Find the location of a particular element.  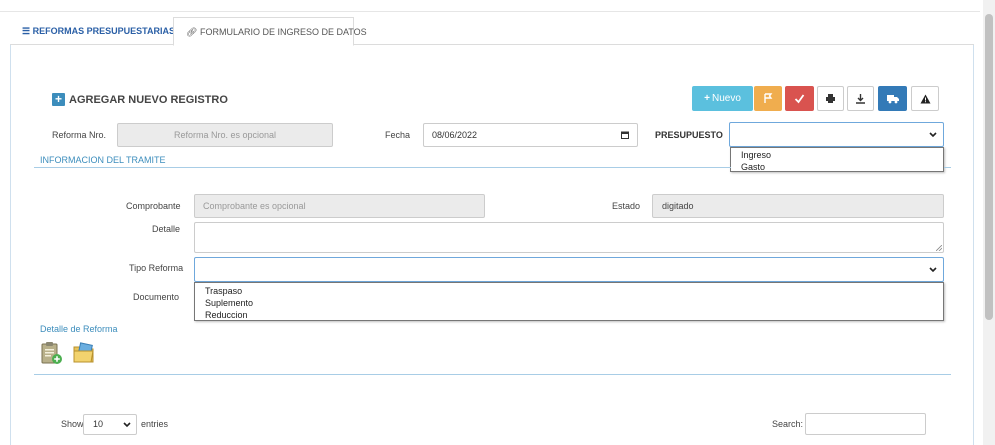

folder-document-icon is located at coordinates (83, 352).